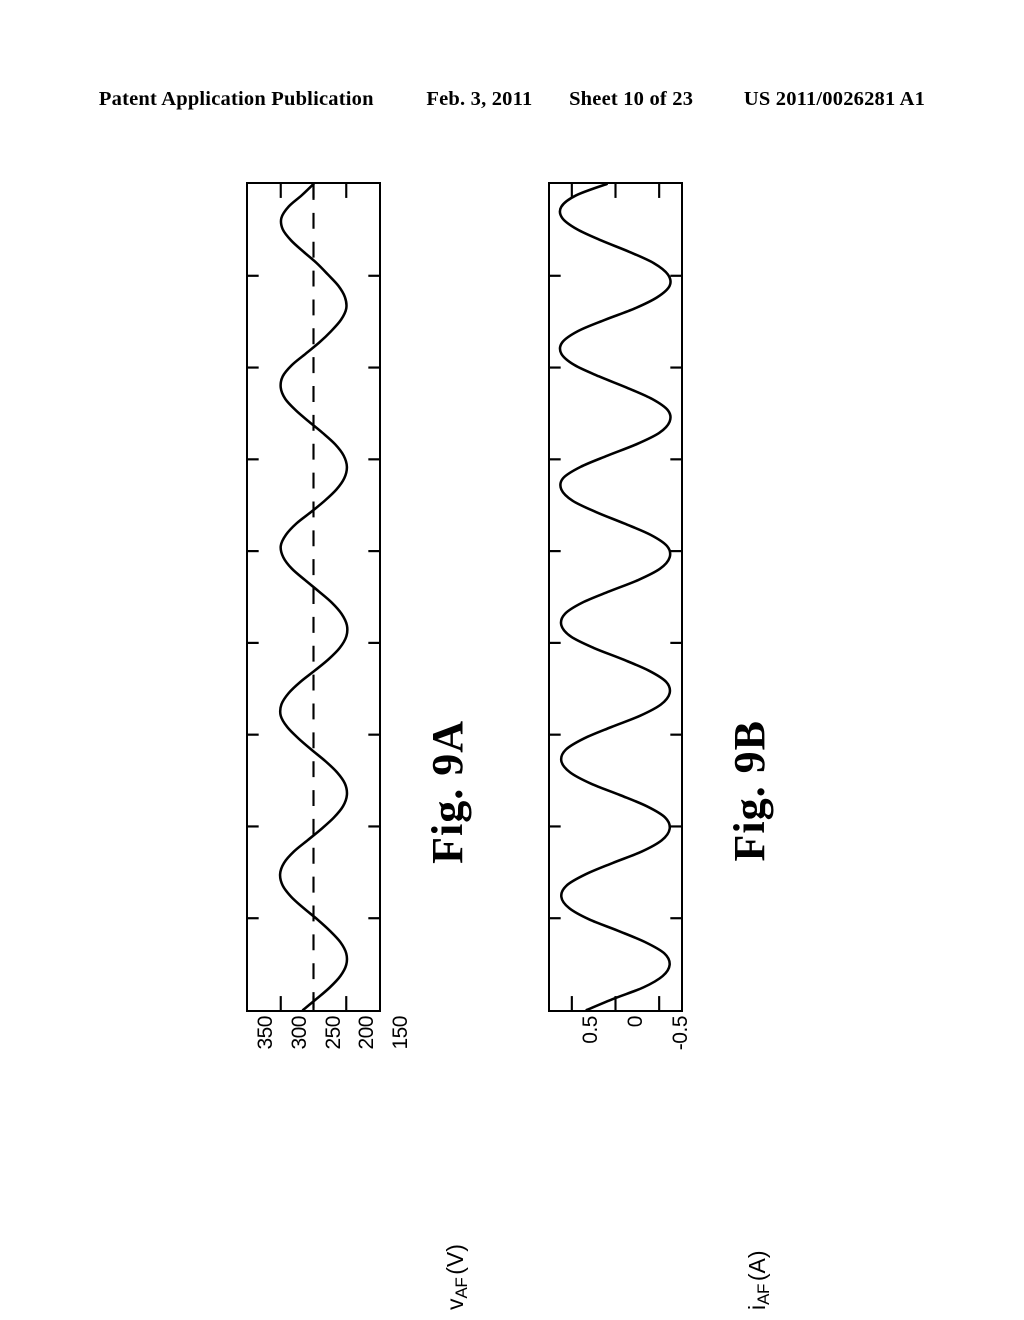 Image resolution: width=1024 pixels, height=1320 pixels. Describe the element at coordinates (757, 1266) in the screenshot. I see `axis-title-unit-9b: (A)` at that location.